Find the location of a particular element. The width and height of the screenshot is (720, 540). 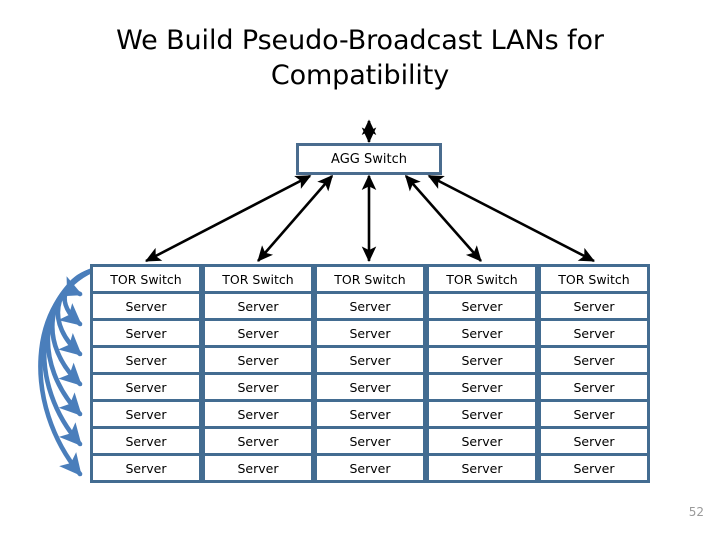

slide-number: 52 is located at coordinates (696, 512).